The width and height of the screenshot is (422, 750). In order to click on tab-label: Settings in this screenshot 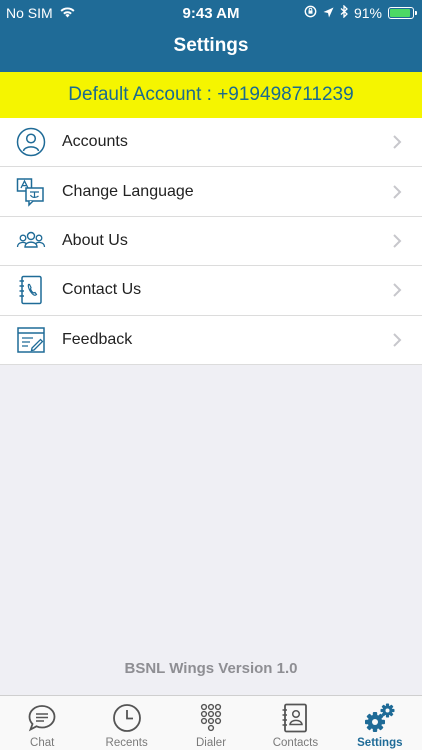, I will do `click(380, 743)`.